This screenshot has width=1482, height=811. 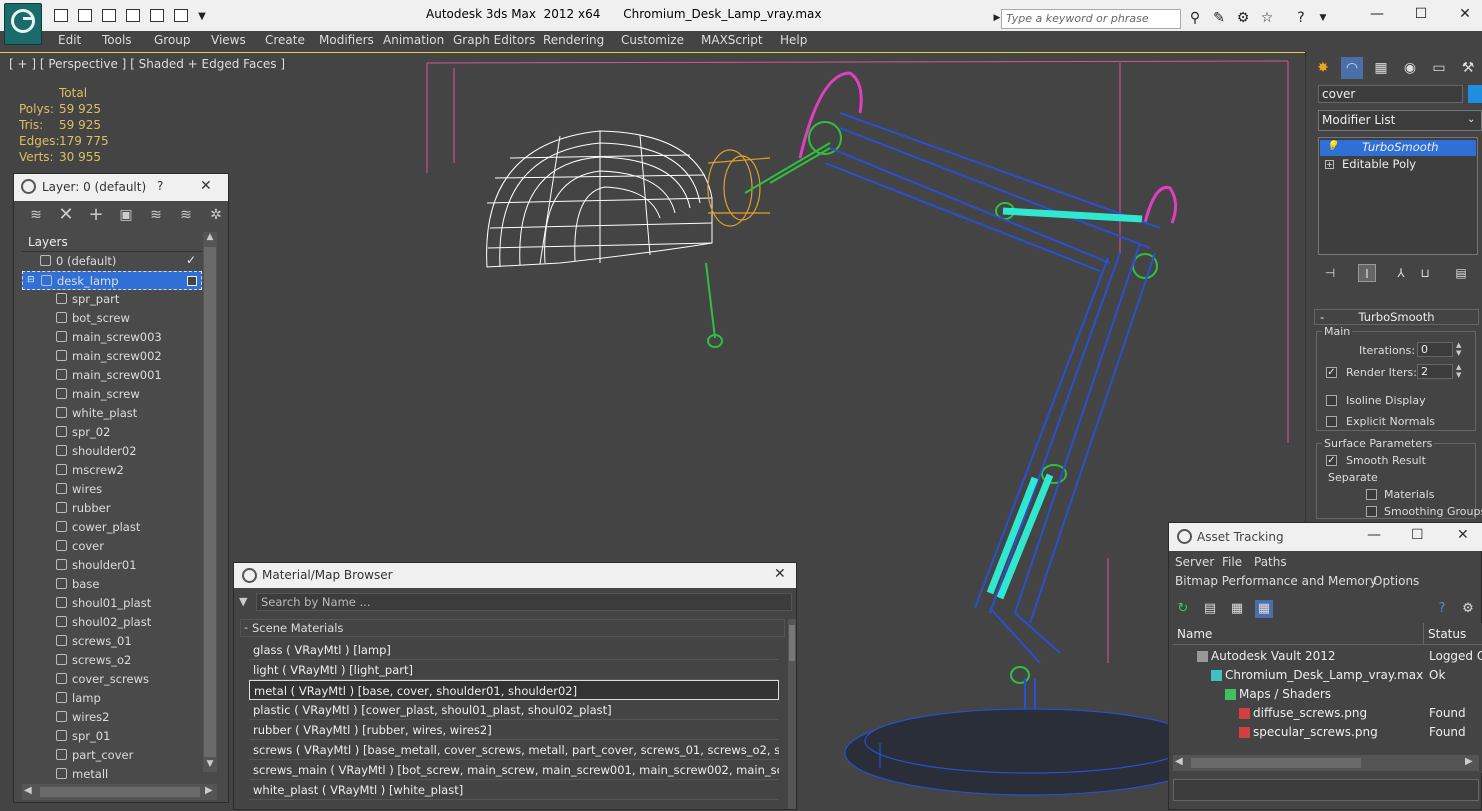 I want to click on menu-modifiers: Modifiers, so click(x=346, y=40).